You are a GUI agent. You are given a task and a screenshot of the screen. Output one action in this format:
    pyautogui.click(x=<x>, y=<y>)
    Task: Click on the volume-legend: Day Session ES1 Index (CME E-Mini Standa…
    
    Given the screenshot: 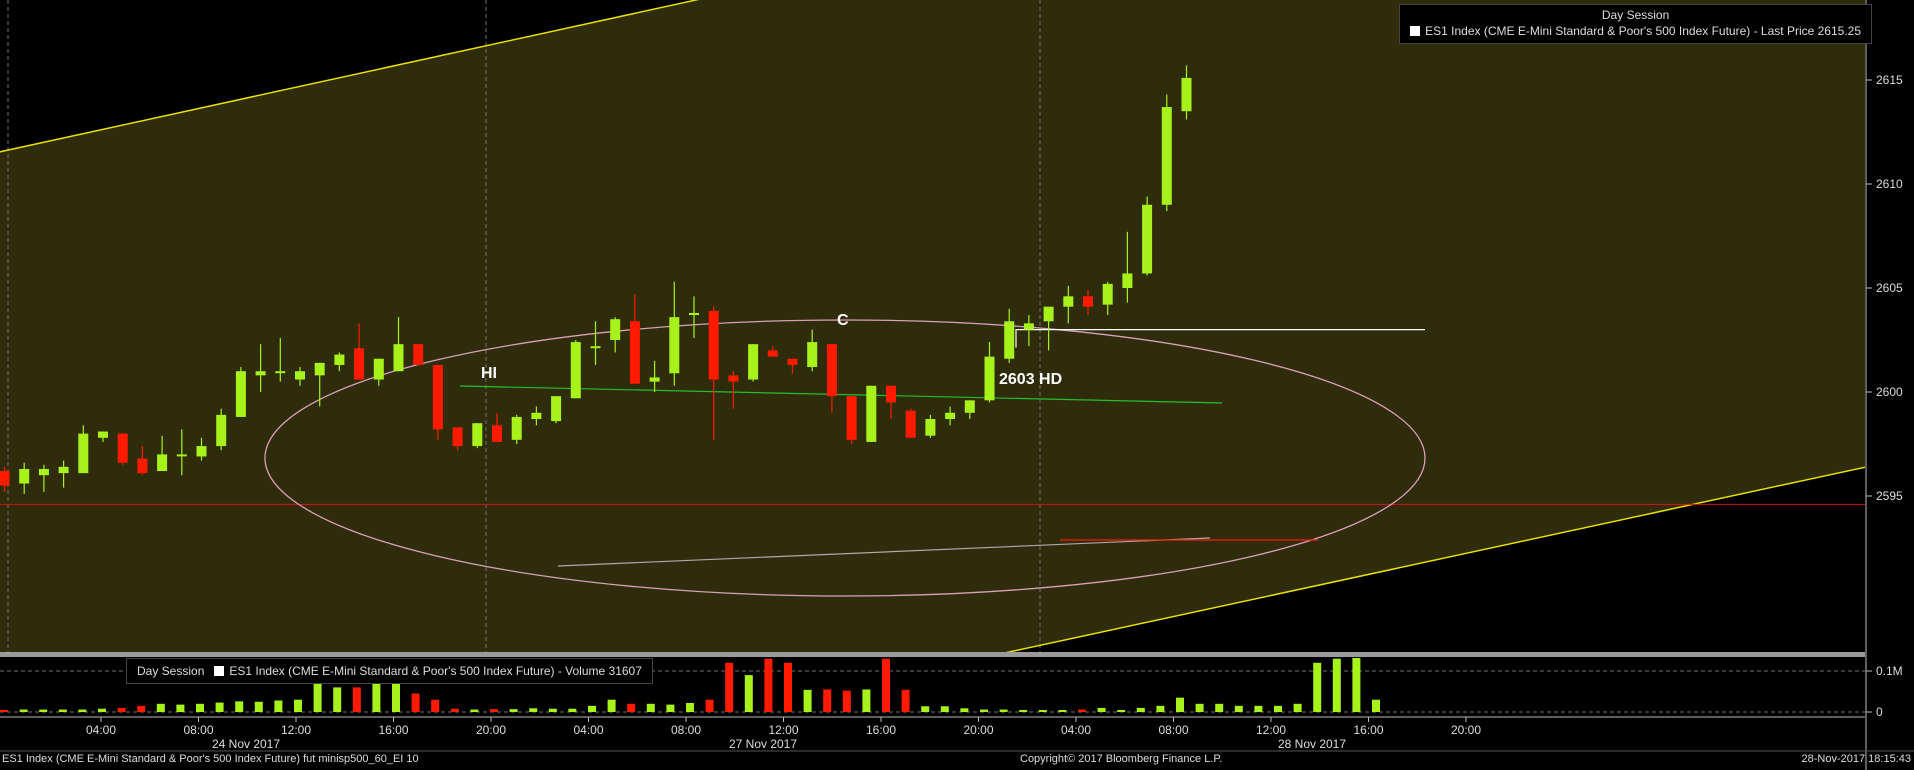 What is the action you would take?
    pyautogui.click(x=389, y=671)
    